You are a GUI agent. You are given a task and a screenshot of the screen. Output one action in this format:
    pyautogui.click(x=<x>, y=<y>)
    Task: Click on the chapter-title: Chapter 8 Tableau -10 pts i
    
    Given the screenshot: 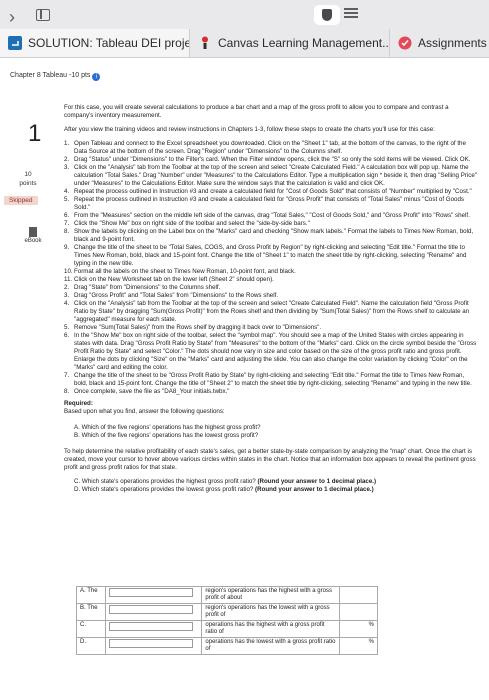 What is the action you would take?
    pyautogui.click(x=55, y=76)
    